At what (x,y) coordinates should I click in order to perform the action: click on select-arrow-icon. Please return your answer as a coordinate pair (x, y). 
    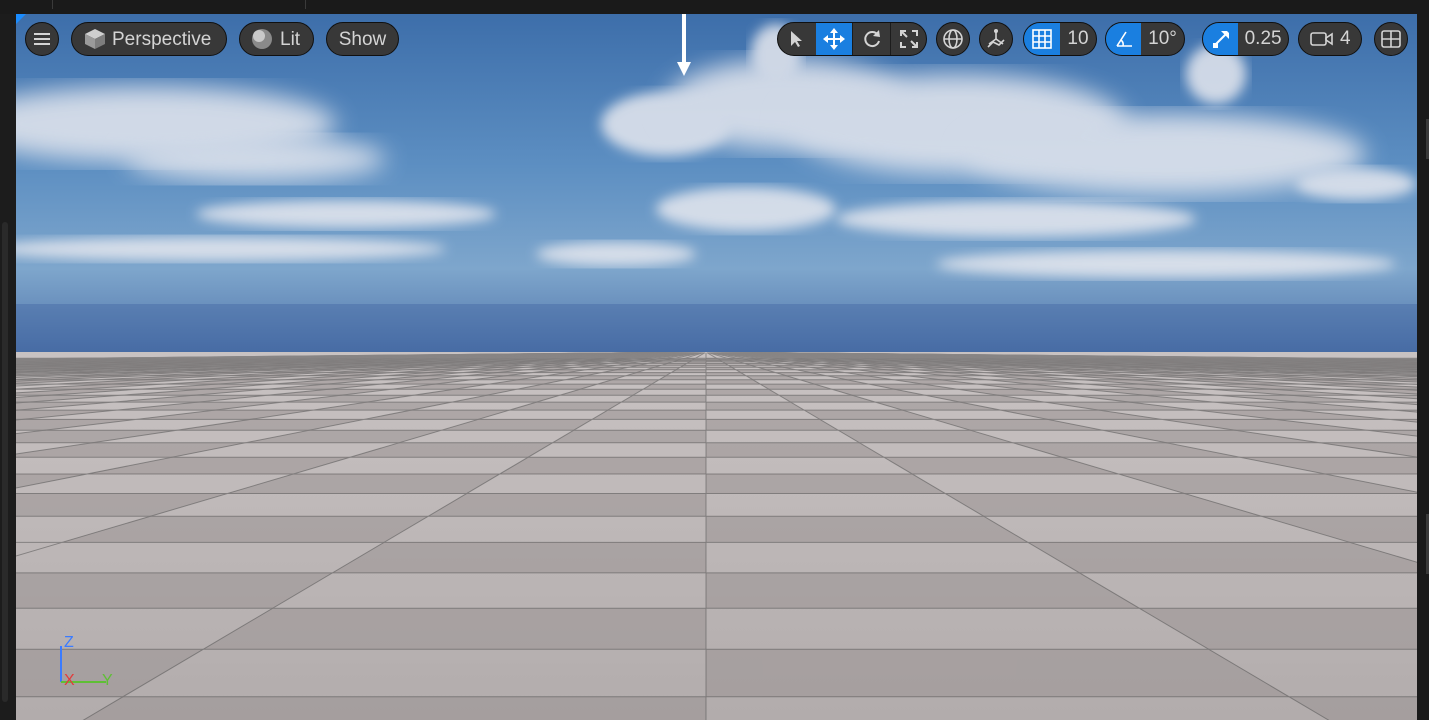
    Looking at the image, I should click on (796, 39).